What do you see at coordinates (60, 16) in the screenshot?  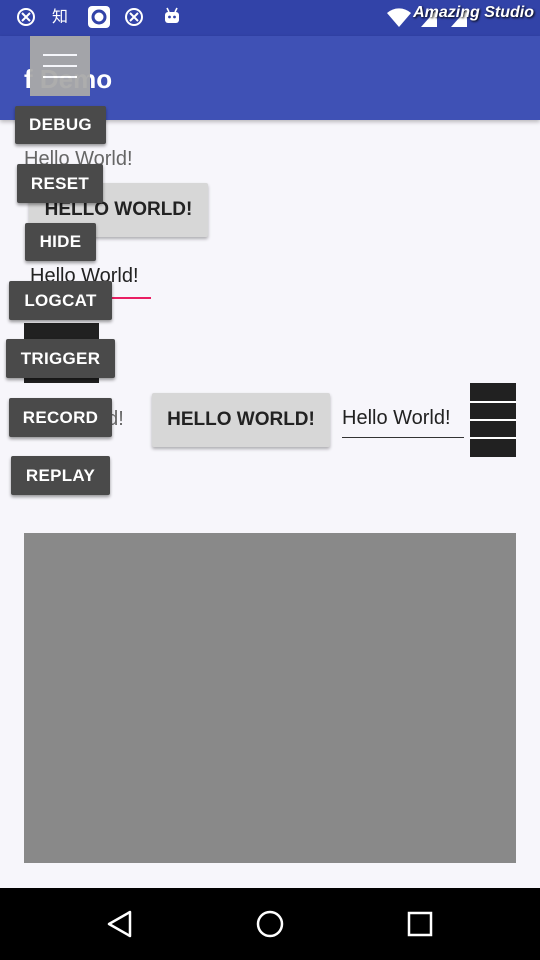 I see `zhihu-icon: 知` at bounding box center [60, 16].